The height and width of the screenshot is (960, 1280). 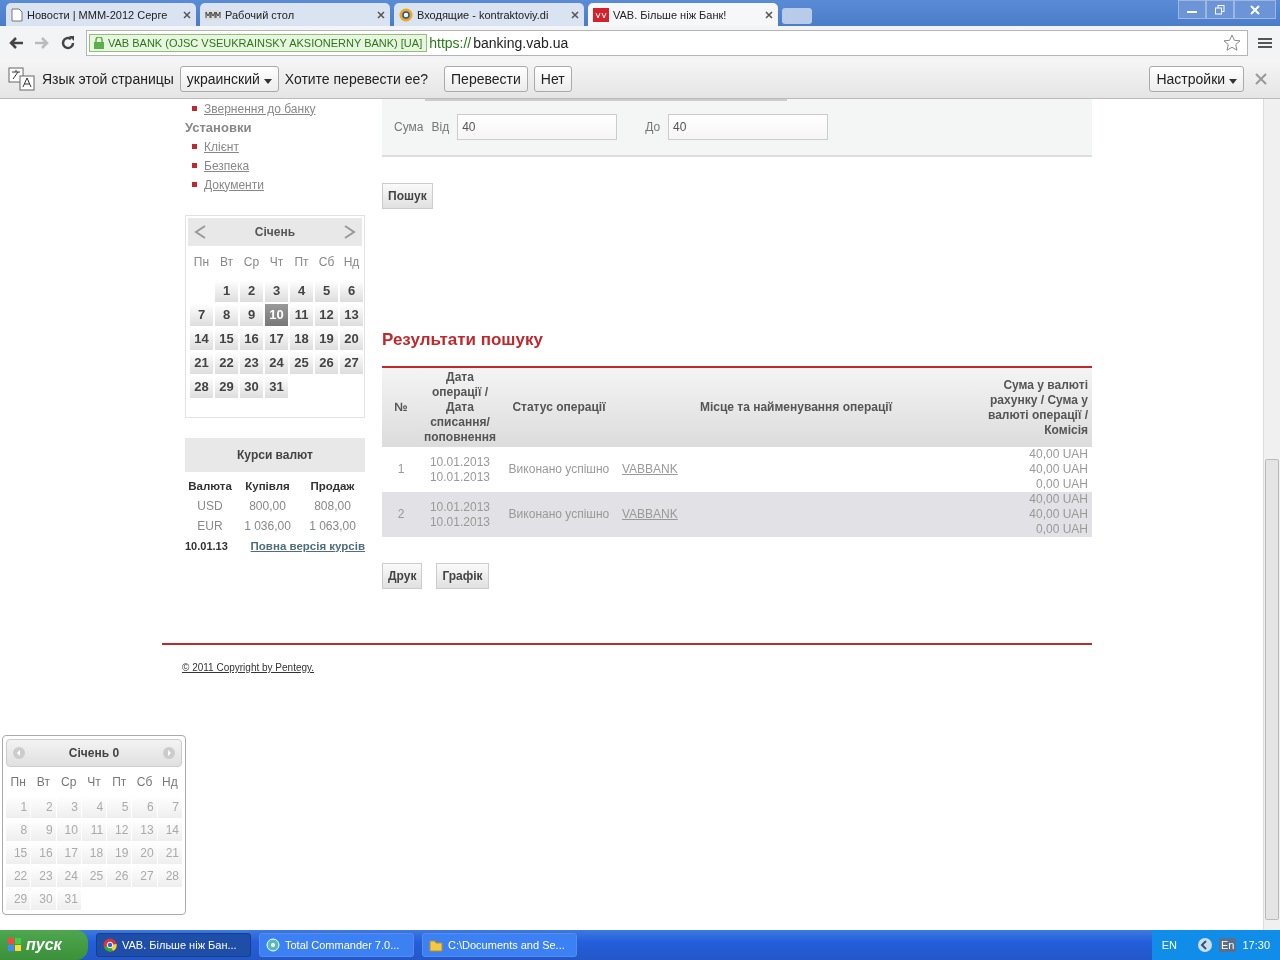 What do you see at coordinates (1169, 945) in the screenshot?
I see `language-indicator: EN` at bounding box center [1169, 945].